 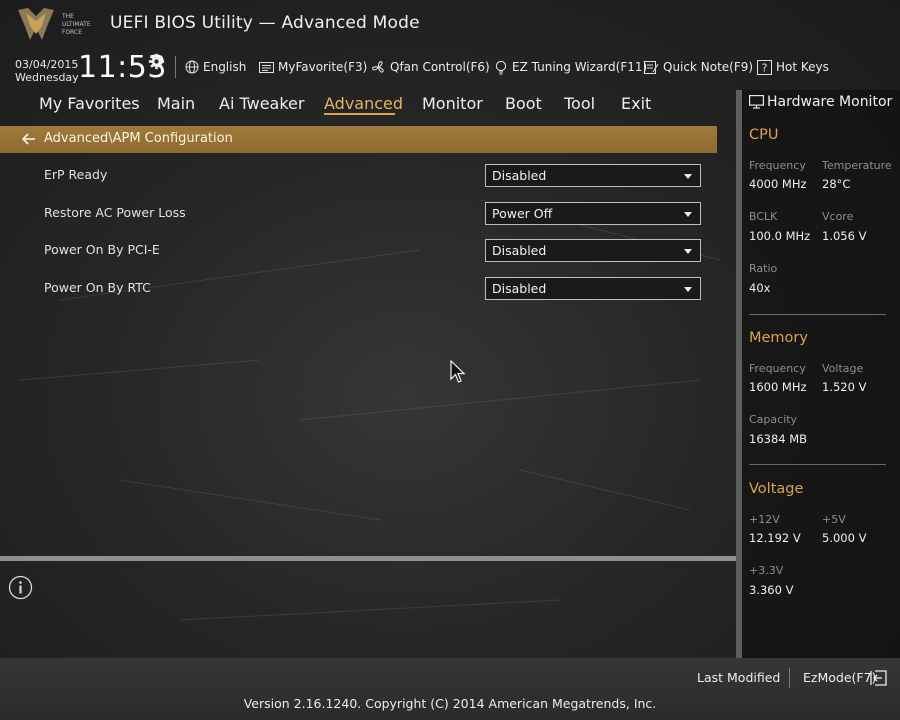 What do you see at coordinates (780, 236) in the screenshot?
I see `cpu-bclk-value: 100.0 MHz` at bounding box center [780, 236].